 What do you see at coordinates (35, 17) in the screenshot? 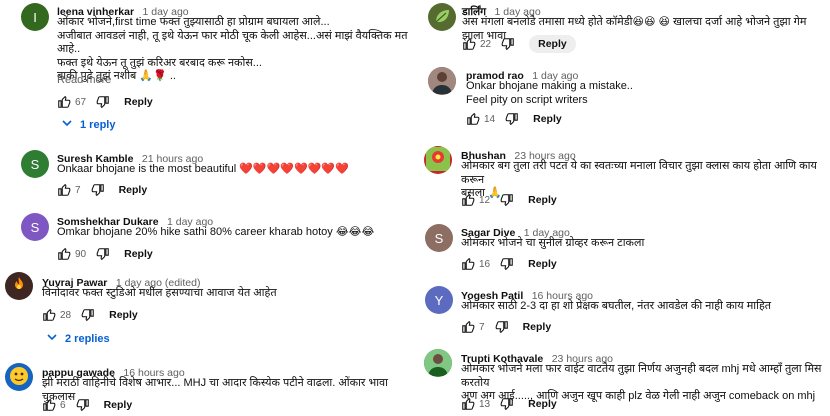
I see `avatar: I` at bounding box center [35, 17].